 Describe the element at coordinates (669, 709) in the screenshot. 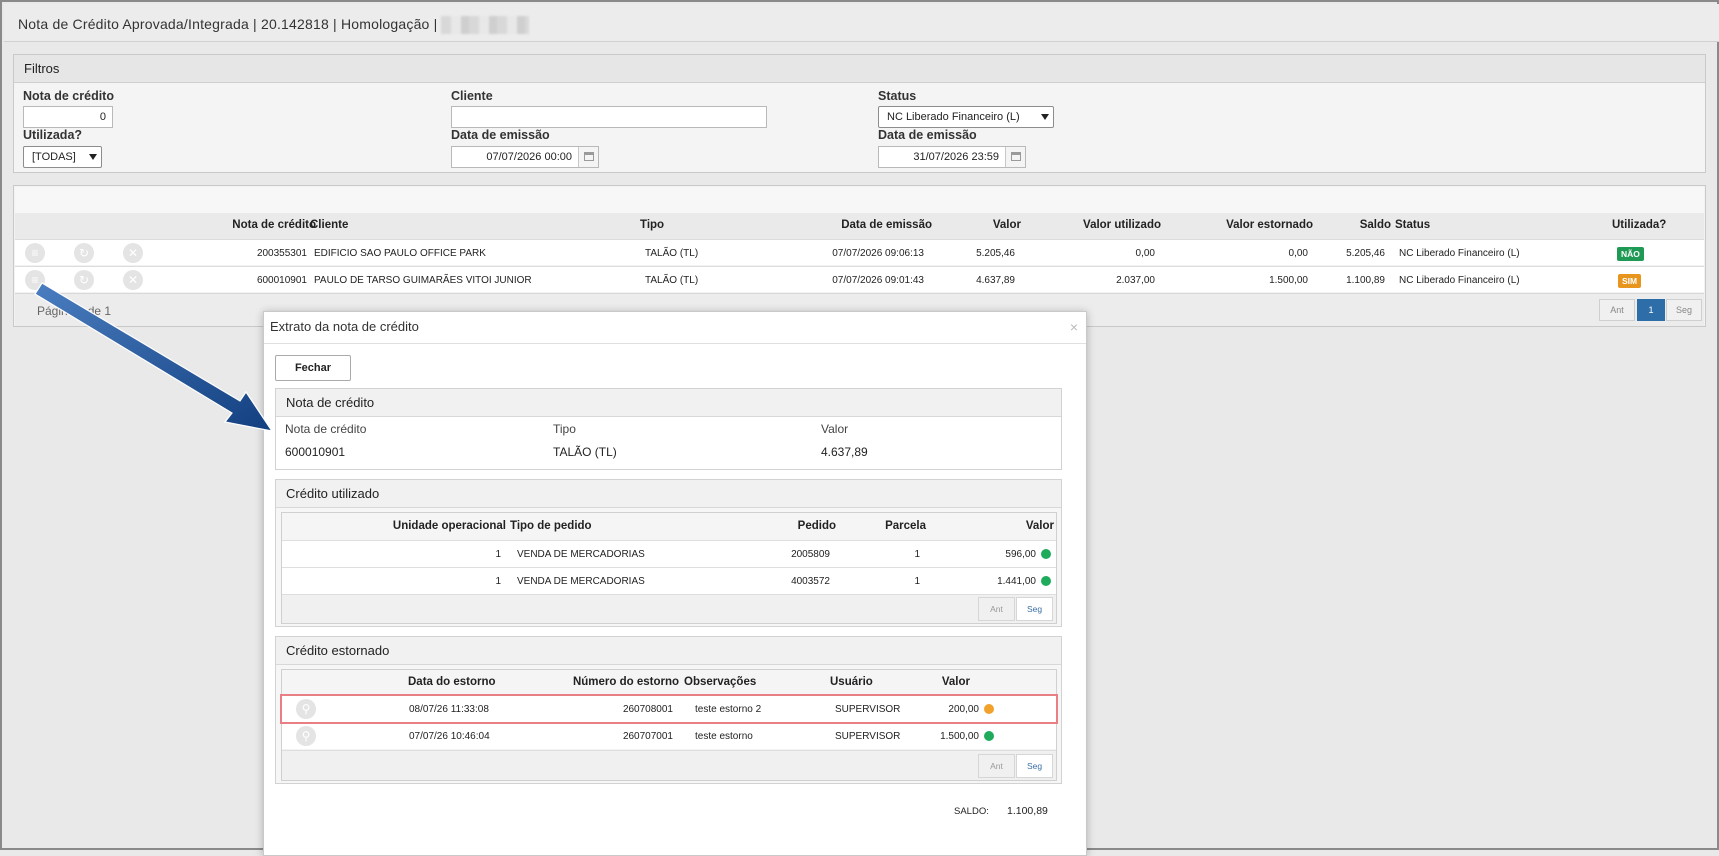

I see `highlight-outline` at that location.